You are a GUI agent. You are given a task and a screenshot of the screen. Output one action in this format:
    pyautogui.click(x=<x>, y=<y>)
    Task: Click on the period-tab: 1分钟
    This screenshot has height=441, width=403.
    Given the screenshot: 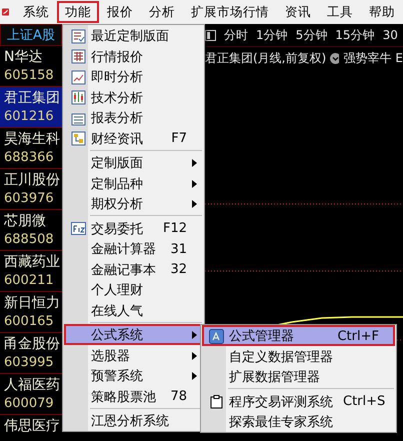 What is the action you would take?
    pyautogui.click(x=272, y=35)
    